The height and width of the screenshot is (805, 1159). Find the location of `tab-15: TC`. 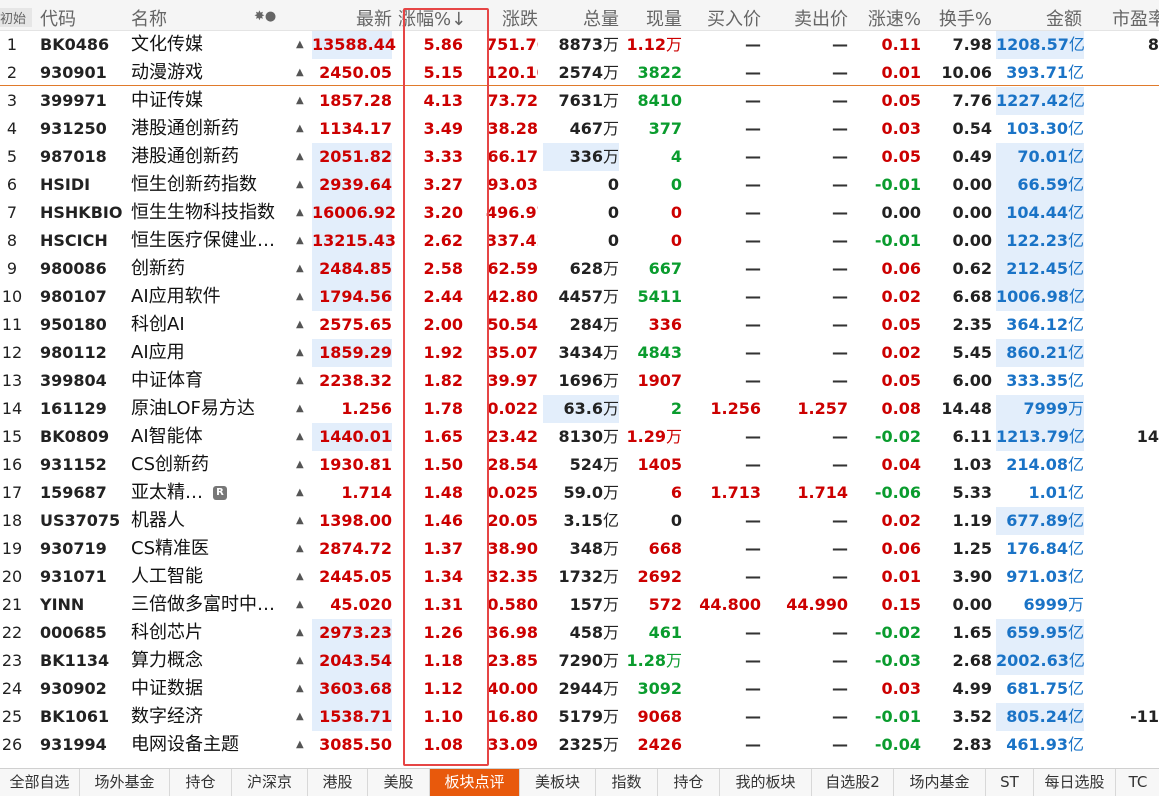

tab-15: TC is located at coordinates (1137, 782).